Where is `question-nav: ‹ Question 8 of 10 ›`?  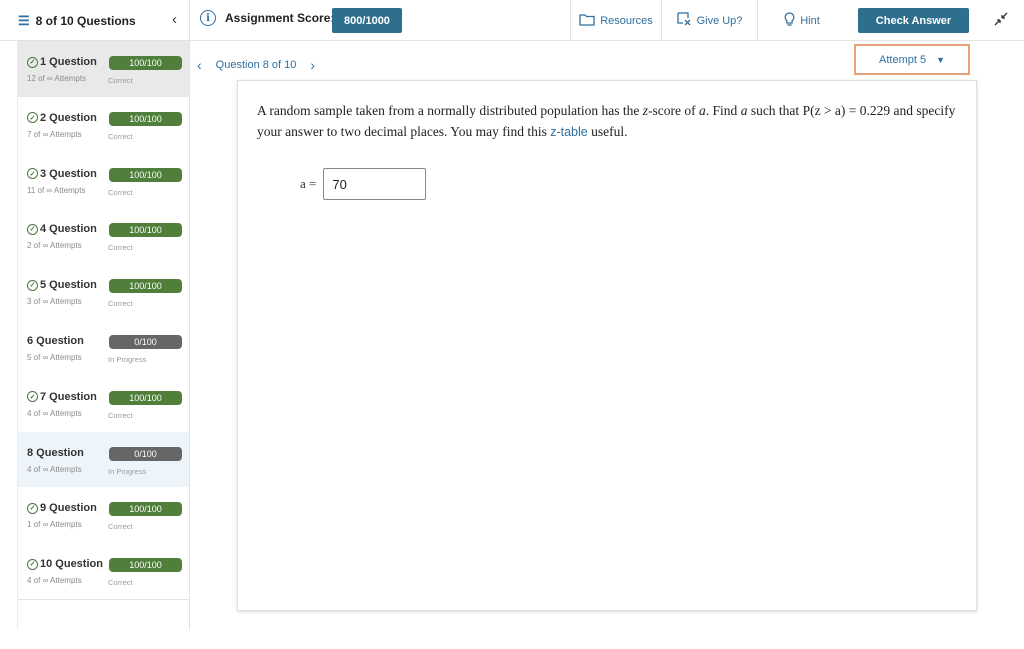 question-nav: ‹ Question 8 of 10 › is located at coordinates (256, 65).